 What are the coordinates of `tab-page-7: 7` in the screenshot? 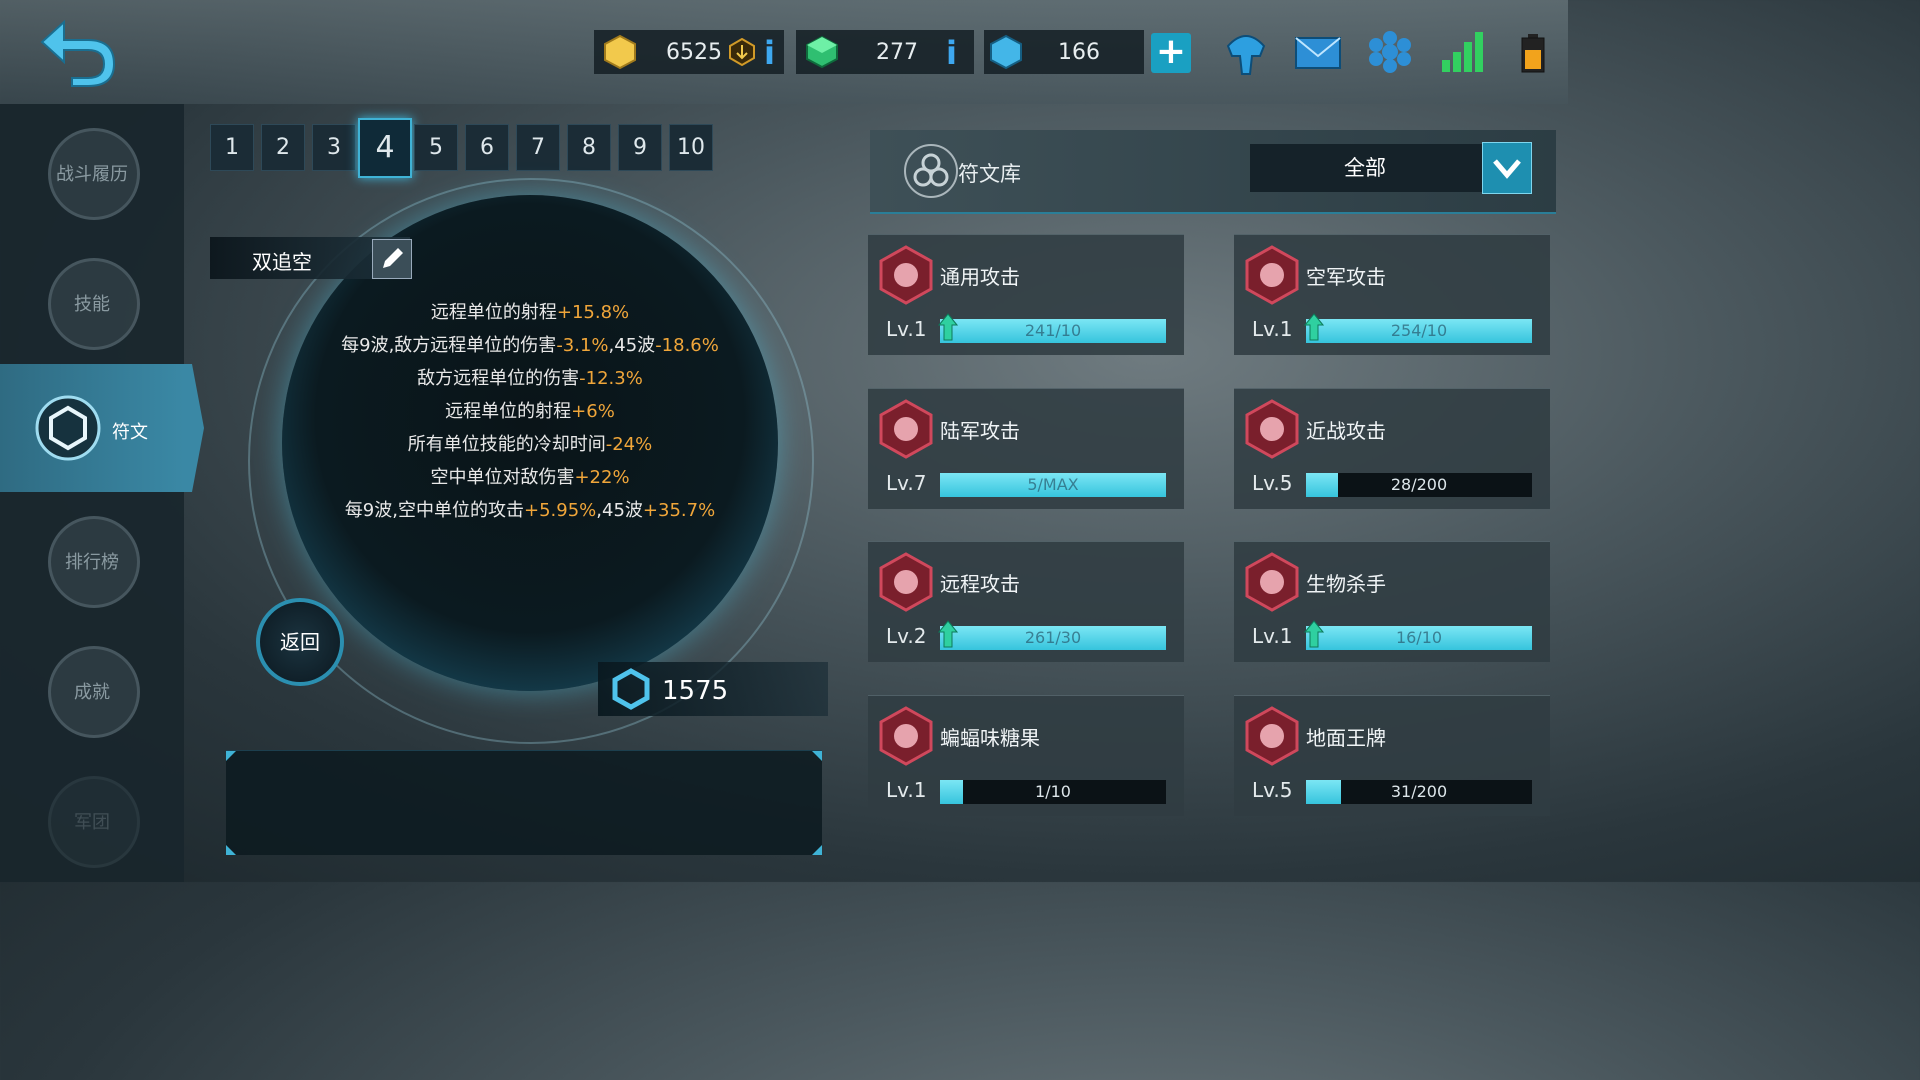 It's located at (538, 147).